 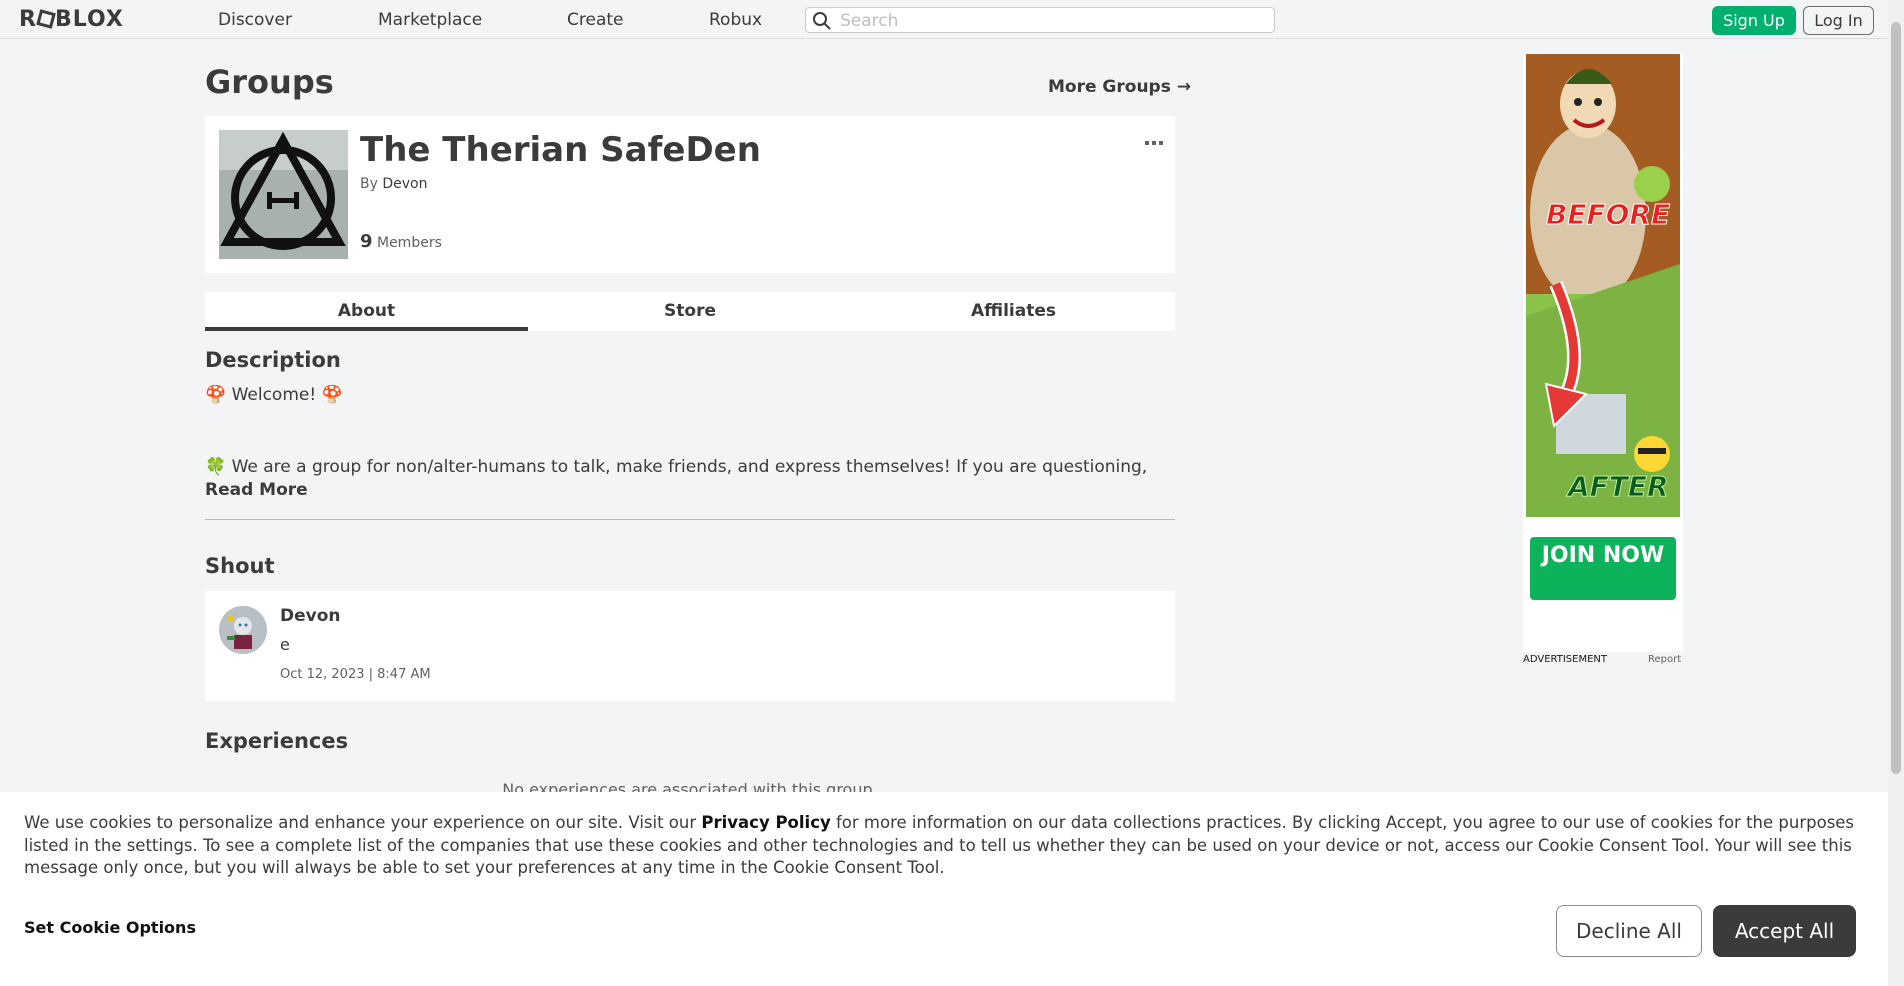 I want to click on search-bar, so click(x=1040, y=20).